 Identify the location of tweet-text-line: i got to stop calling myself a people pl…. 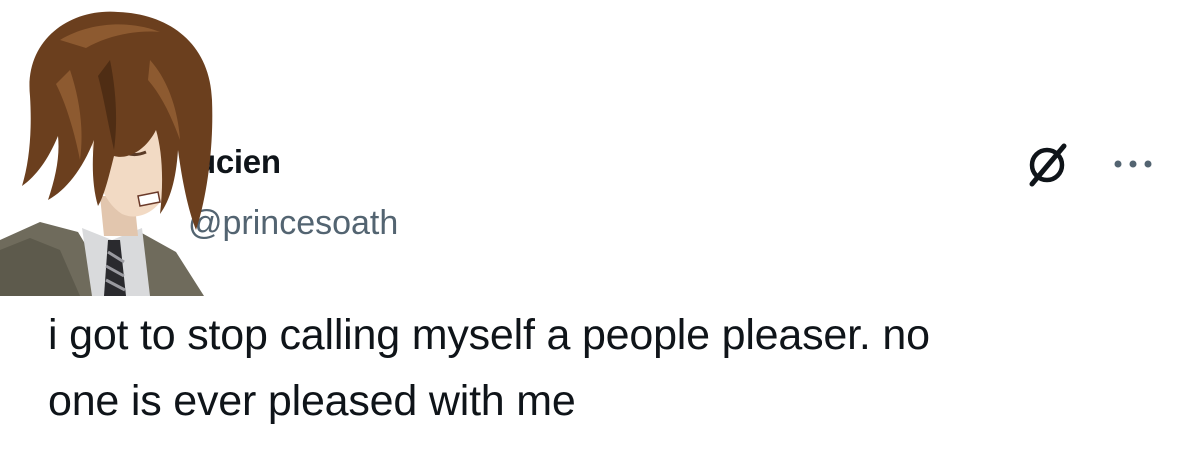
(489, 335).